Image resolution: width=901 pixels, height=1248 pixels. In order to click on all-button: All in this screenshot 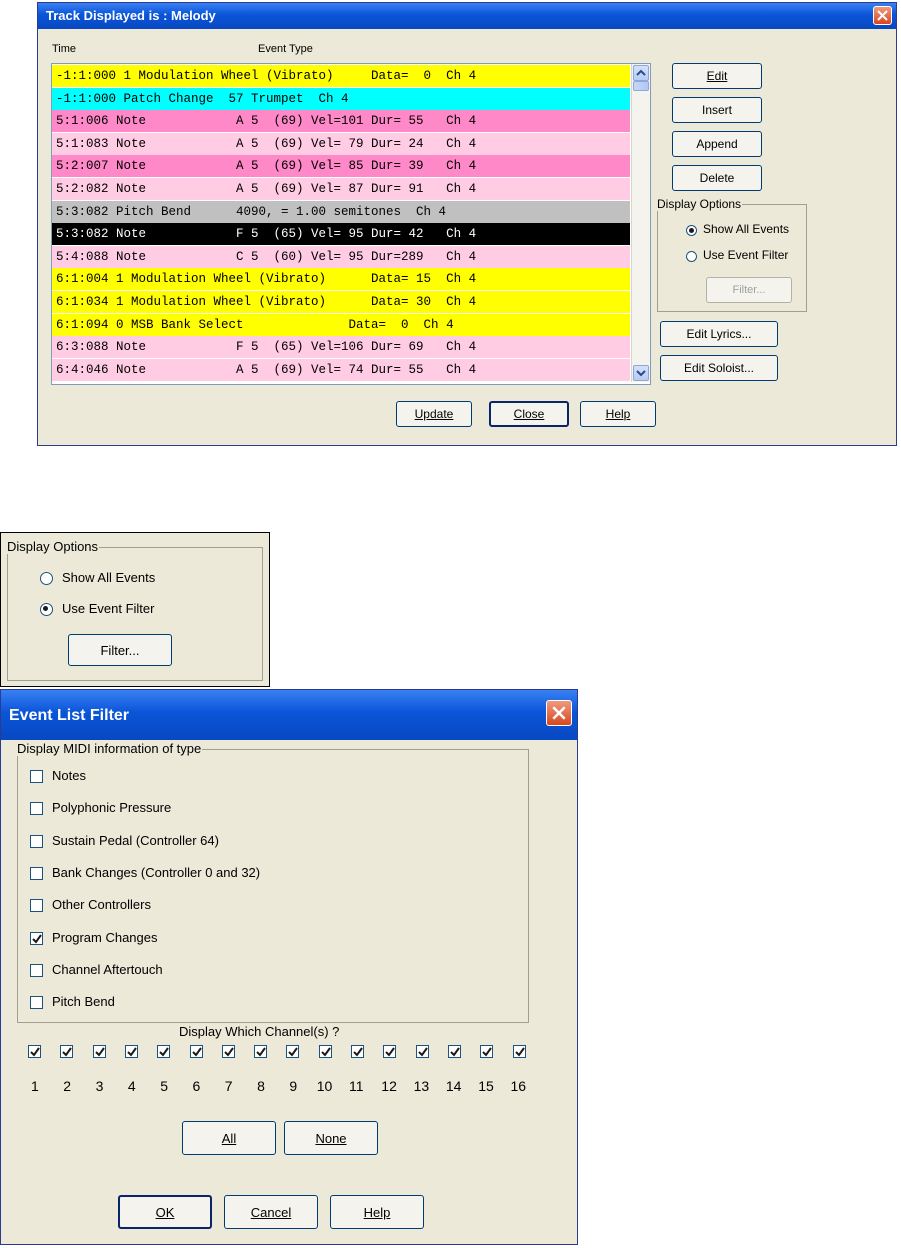, I will do `click(229, 1138)`.